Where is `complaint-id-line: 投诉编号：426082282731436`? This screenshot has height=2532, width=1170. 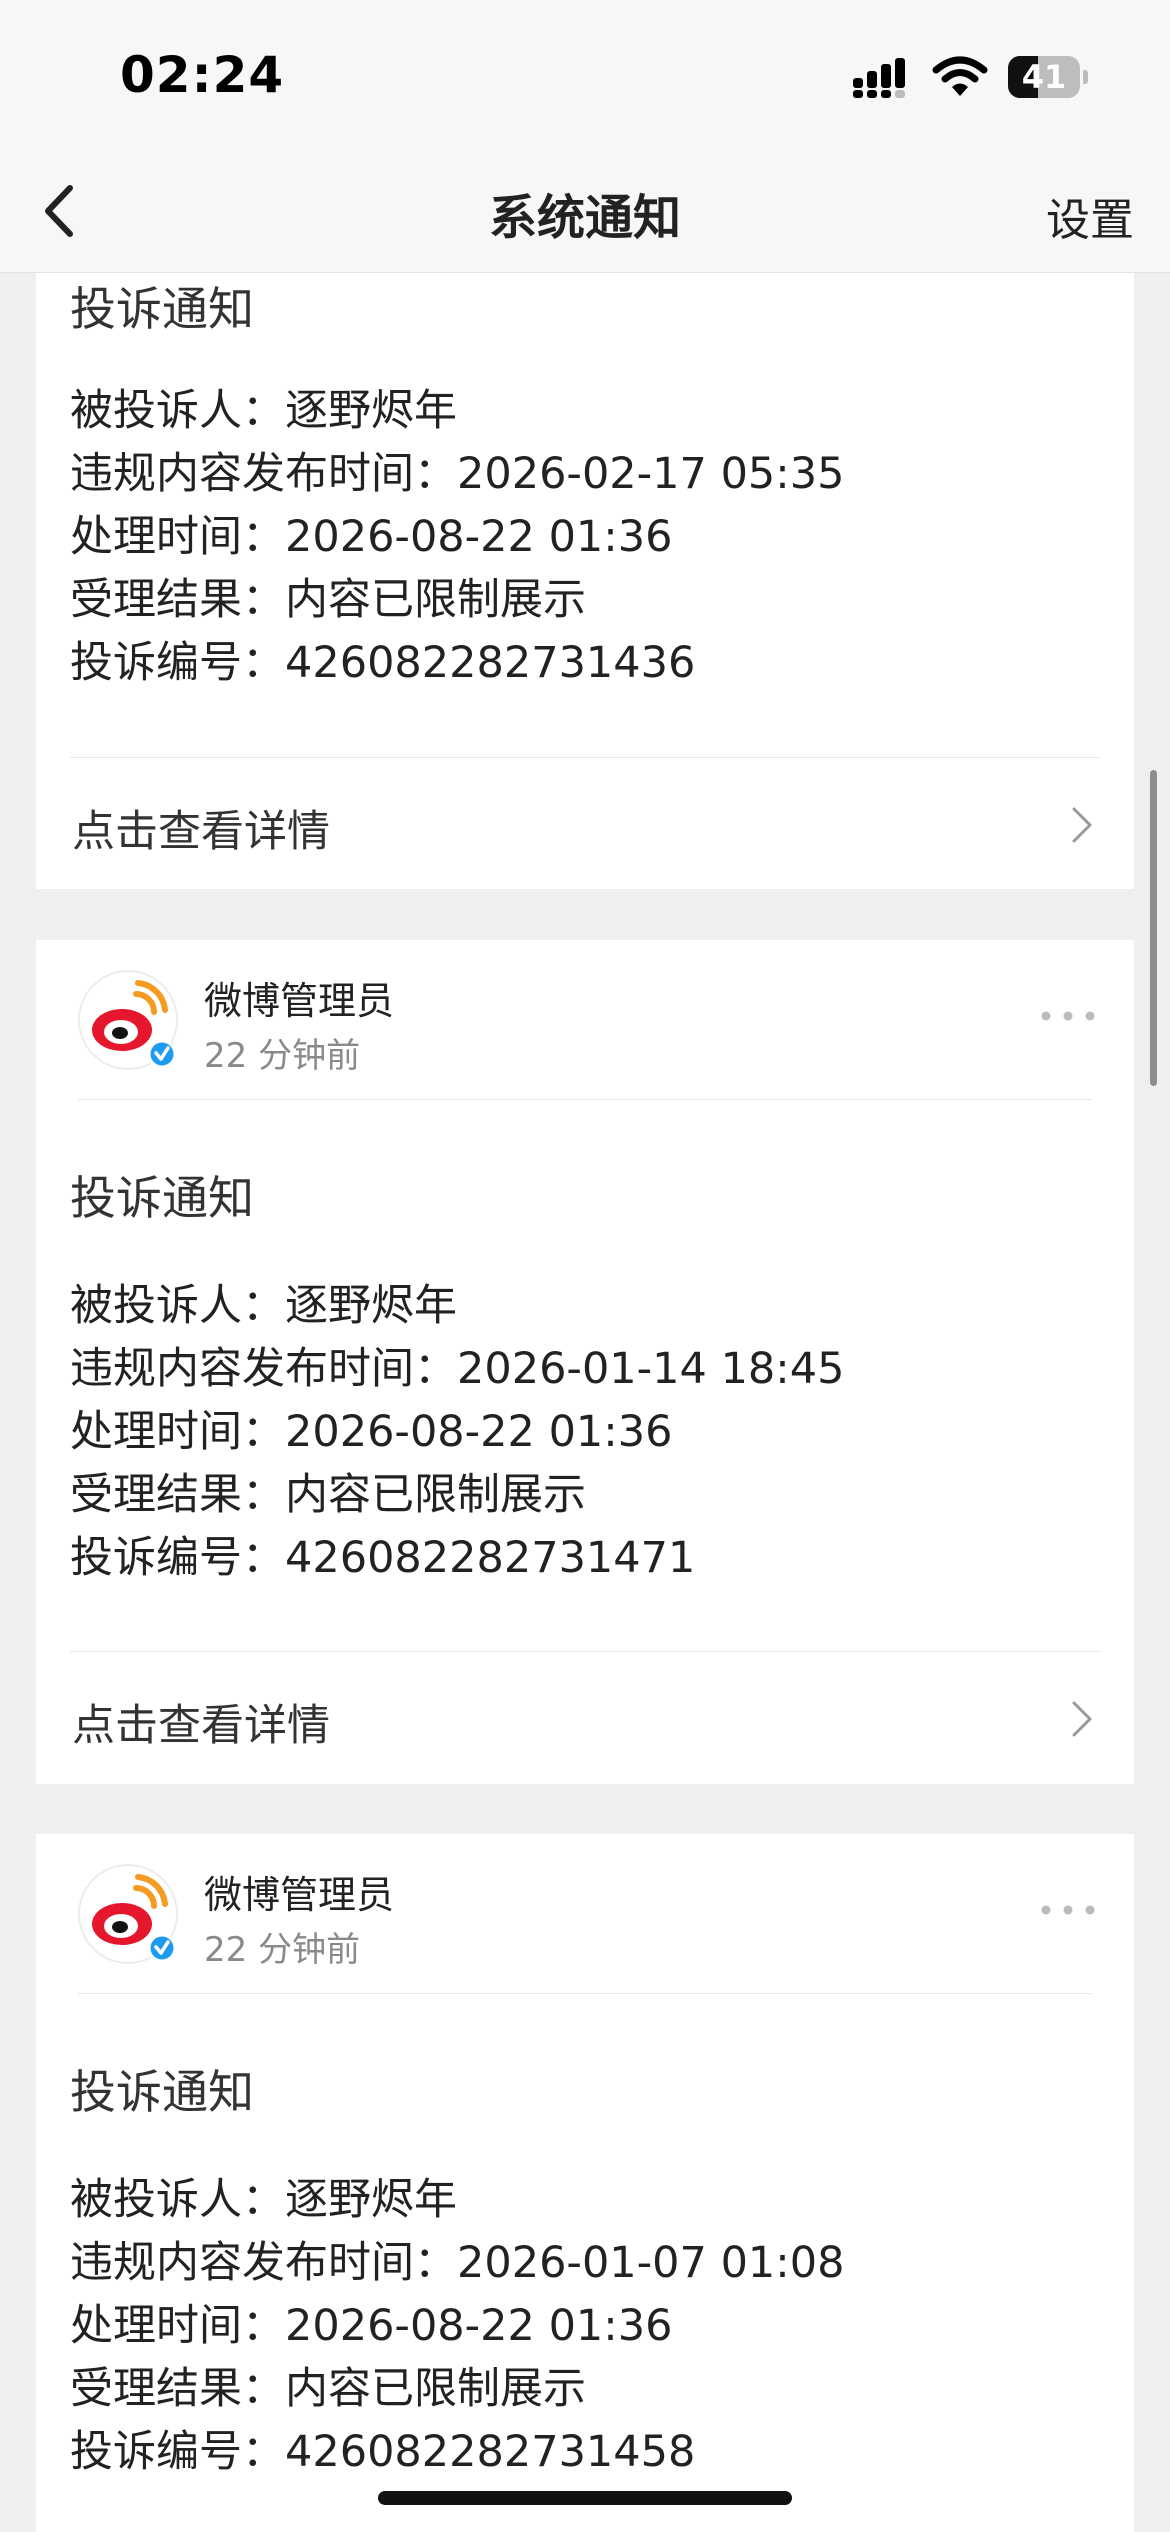
complaint-id-line: 投诉编号：426082282731436 is located at coordinates (383, 663).